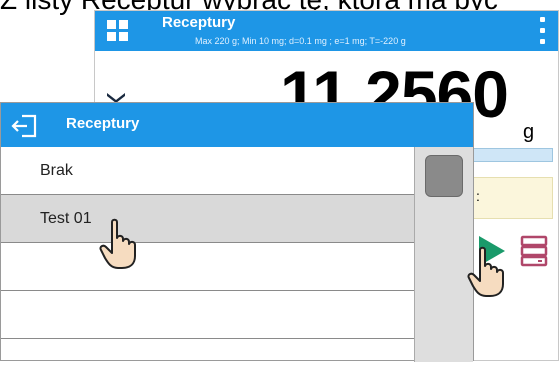 Image resolution: width=559 pixels, height=387 pixels. Describe the element at coordinates (207, 171) in the screenshot. I see `list-item: Brak` at that location.